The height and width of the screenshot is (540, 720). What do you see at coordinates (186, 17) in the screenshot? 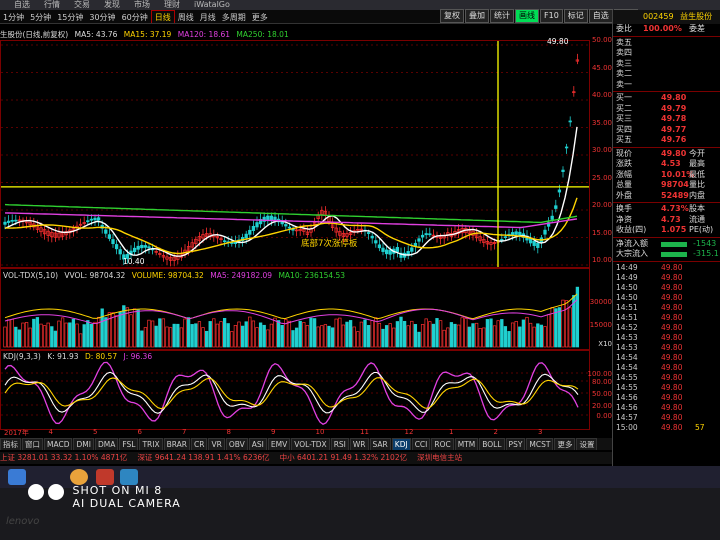
I see `period-button: 周线` at bounding box center [186, 17].